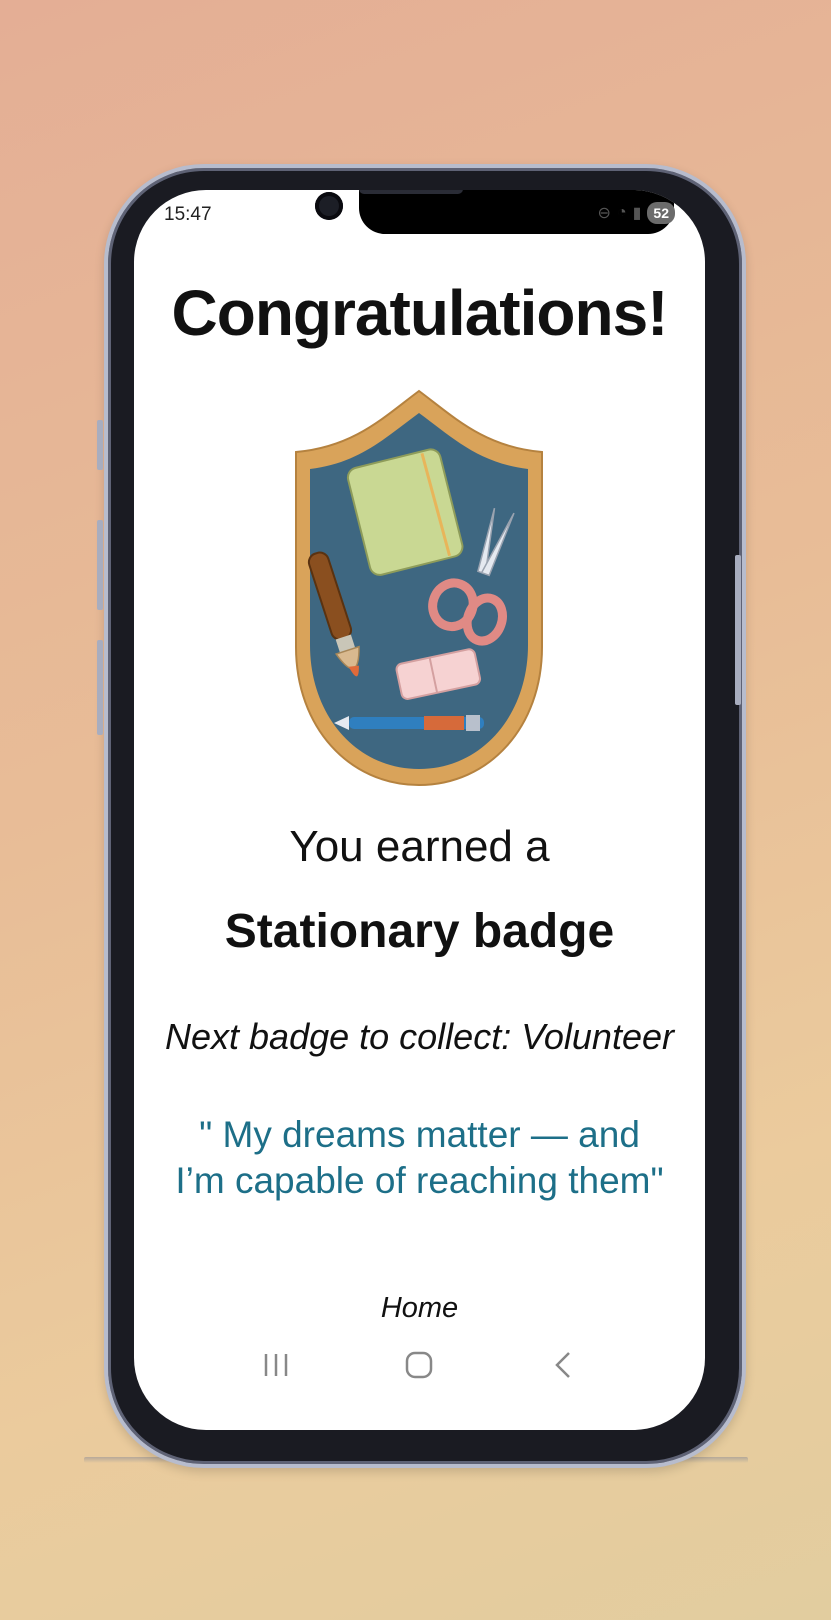 The image size is (831, 1620). I want to click on home-icon, so click(419, 1365).